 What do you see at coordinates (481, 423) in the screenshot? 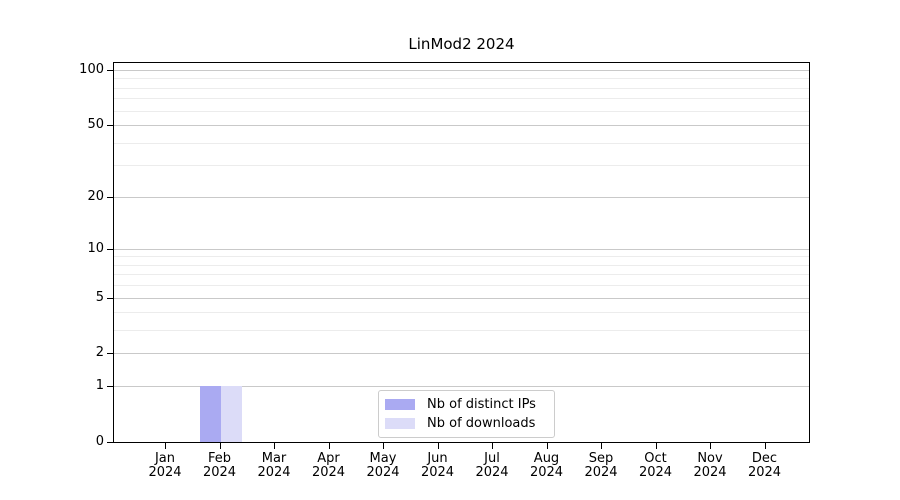
I see `legend-label-downloads: Nb of downloads` at bounding box center [481, 423].